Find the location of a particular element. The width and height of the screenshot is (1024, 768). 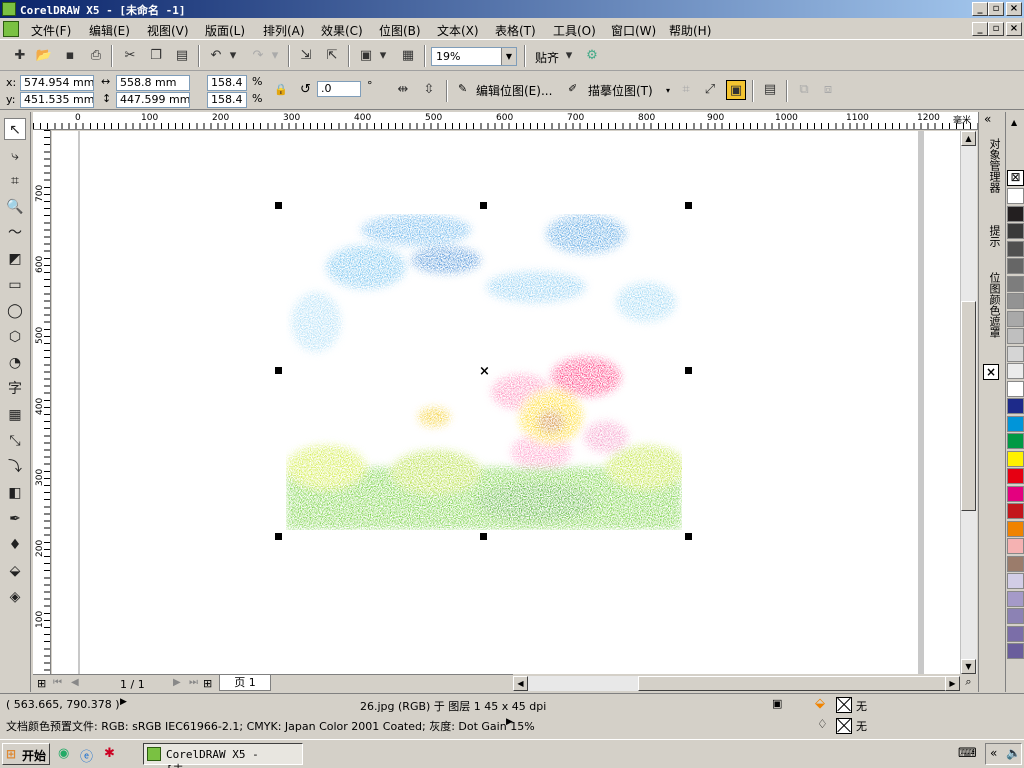

table-tool-icon: ▦ is located at coordinates (15, 415).